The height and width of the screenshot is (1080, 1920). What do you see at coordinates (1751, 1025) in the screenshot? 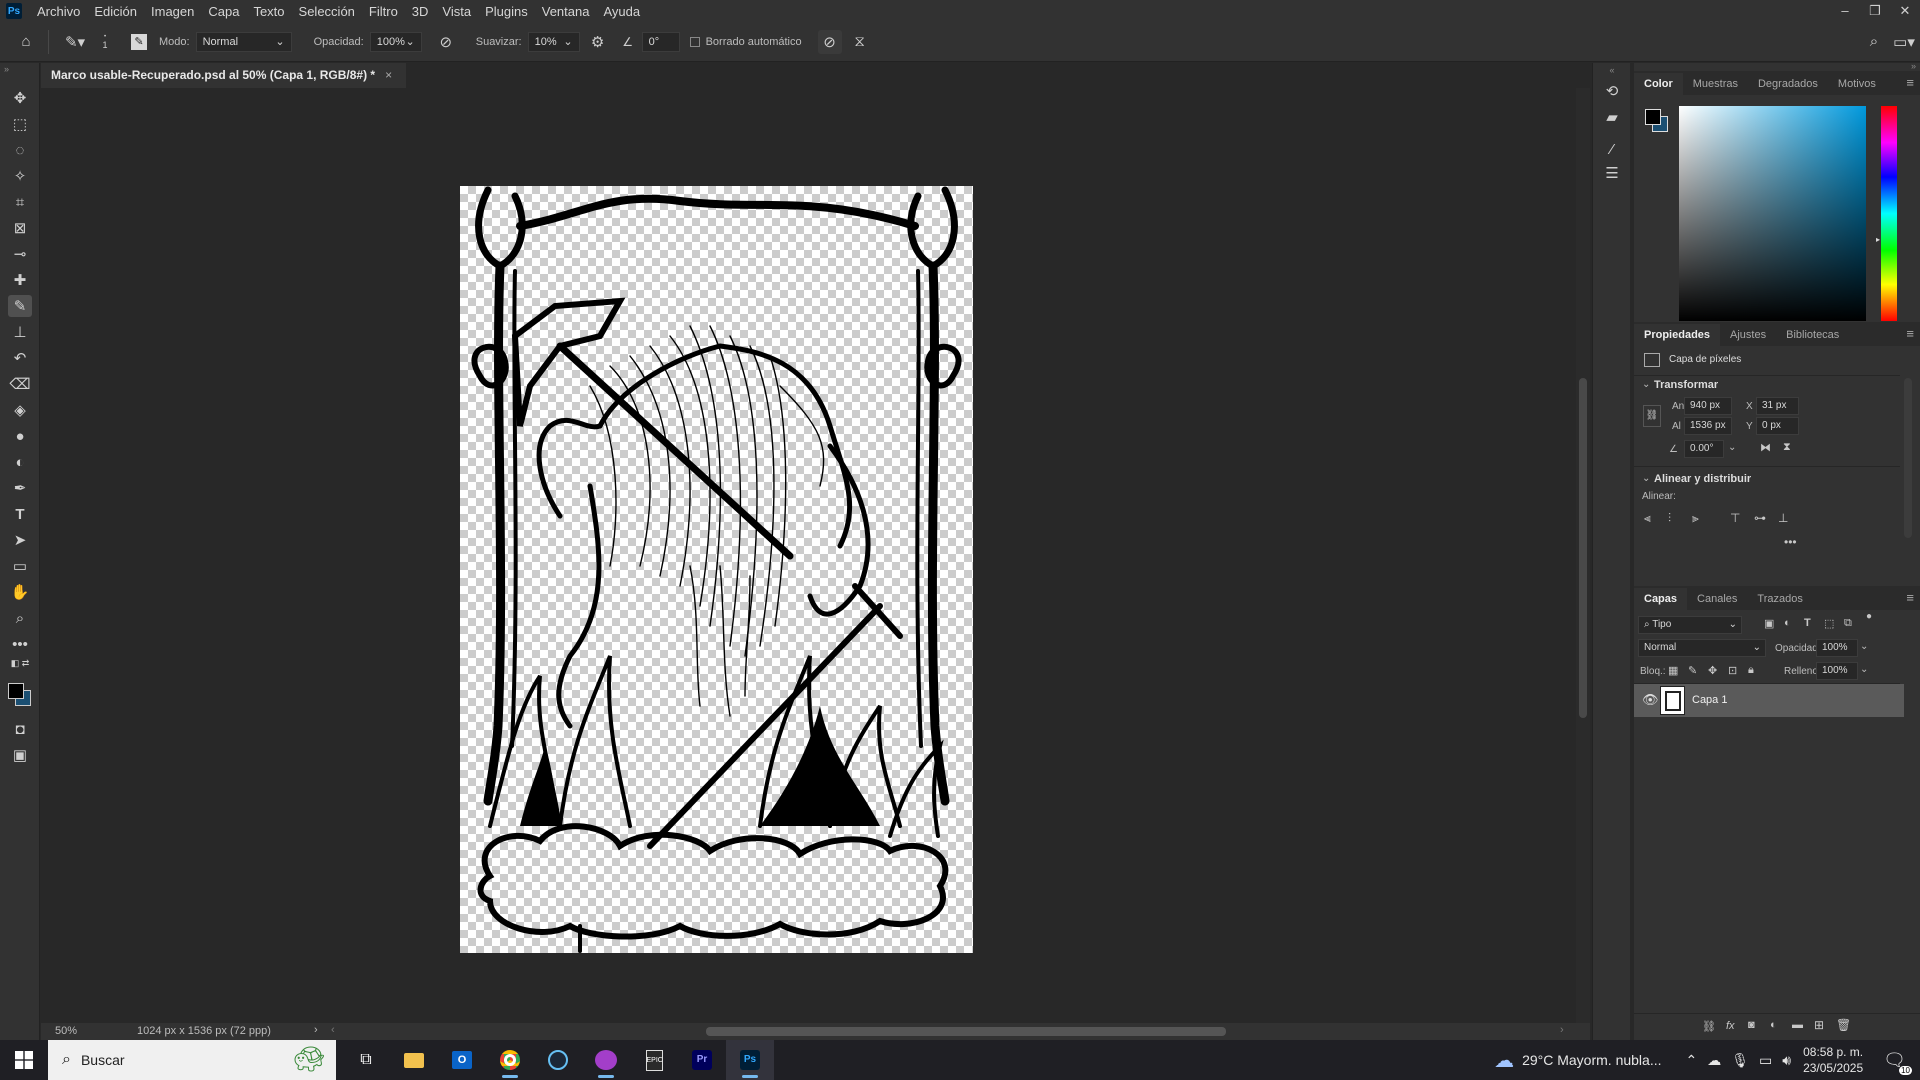
I see `add-mask-icon: ◙` at bounding box center [1751, 1025].